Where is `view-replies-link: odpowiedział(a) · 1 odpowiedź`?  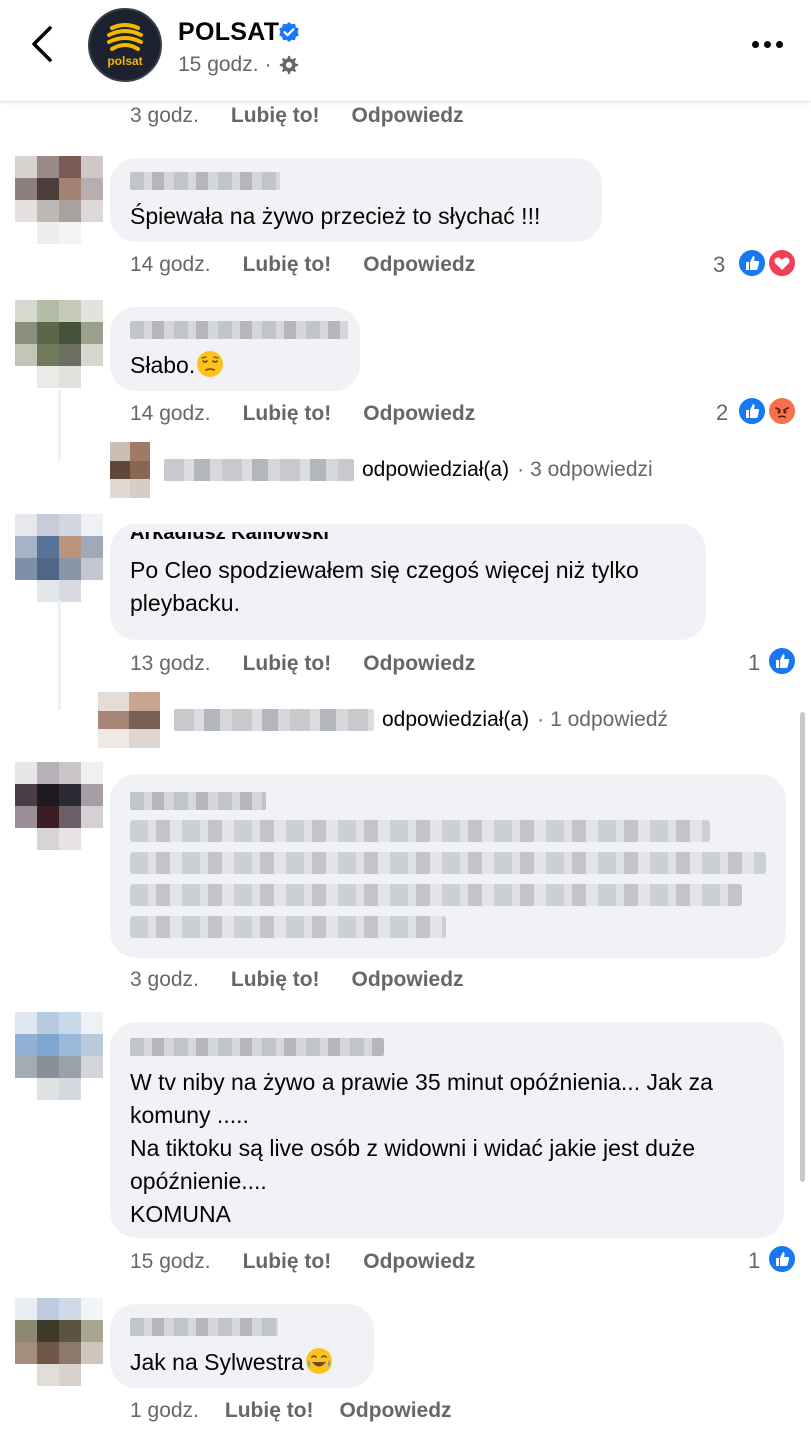 view-replies-link: odpowiedział(a) · 1 odpowiedź is located at coordinates (383, 720).